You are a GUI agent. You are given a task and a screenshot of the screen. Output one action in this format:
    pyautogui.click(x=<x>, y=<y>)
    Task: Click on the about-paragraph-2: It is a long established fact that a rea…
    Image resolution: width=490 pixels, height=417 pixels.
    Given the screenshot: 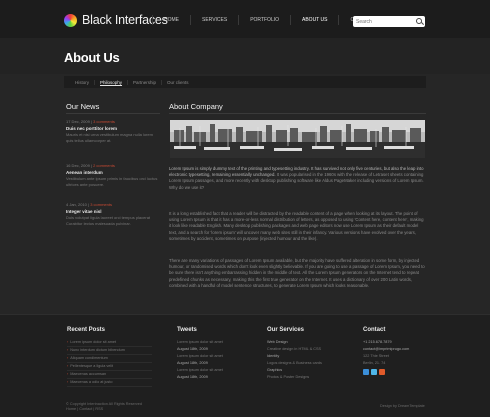 What is the action you would take?
    pyautogui.click(x=296, y=226)
    